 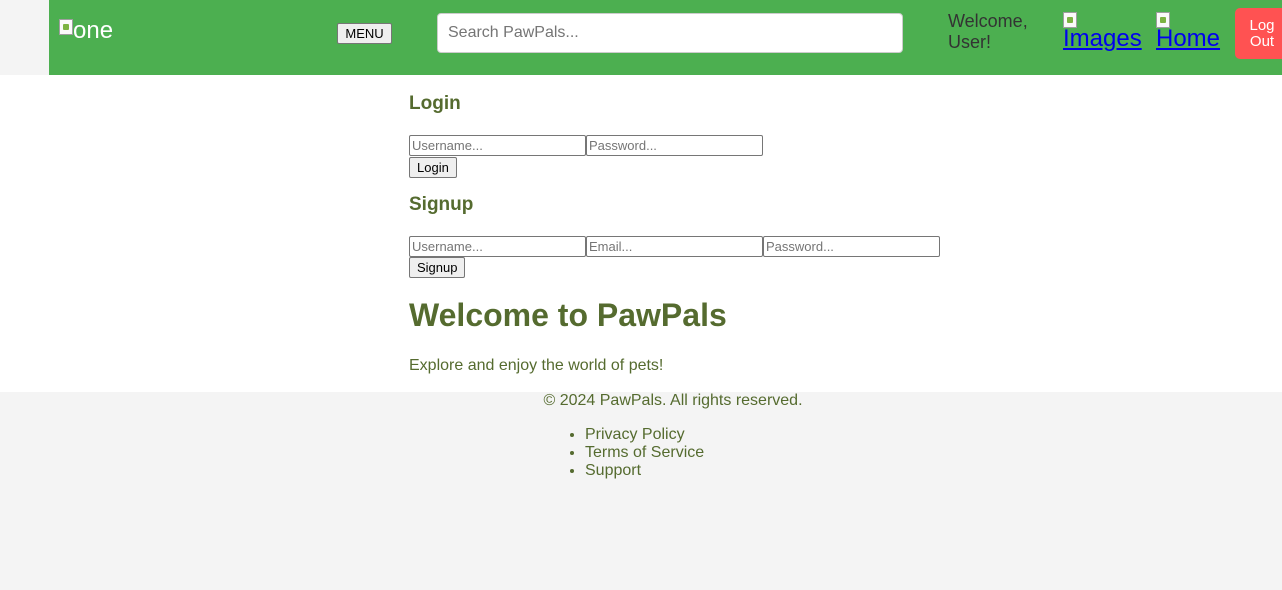 What do you see at coordinates (497, 145) in the screenshot?
I see `login-username-input` at bounding box center [497, 145].